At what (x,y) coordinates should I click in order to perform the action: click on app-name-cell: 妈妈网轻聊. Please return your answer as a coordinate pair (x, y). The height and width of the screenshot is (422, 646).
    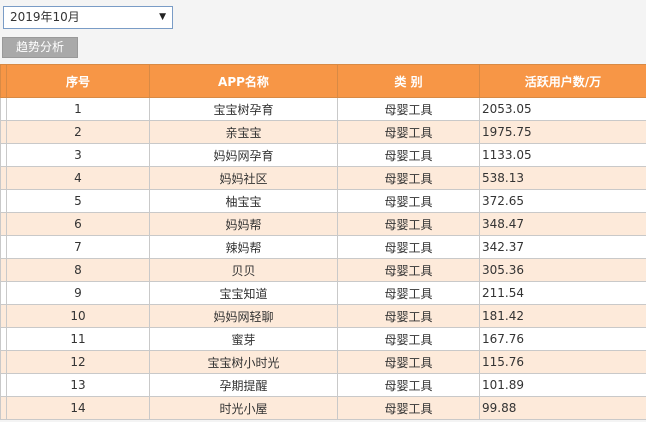
    Looking at the image, I should click on (243, 316).